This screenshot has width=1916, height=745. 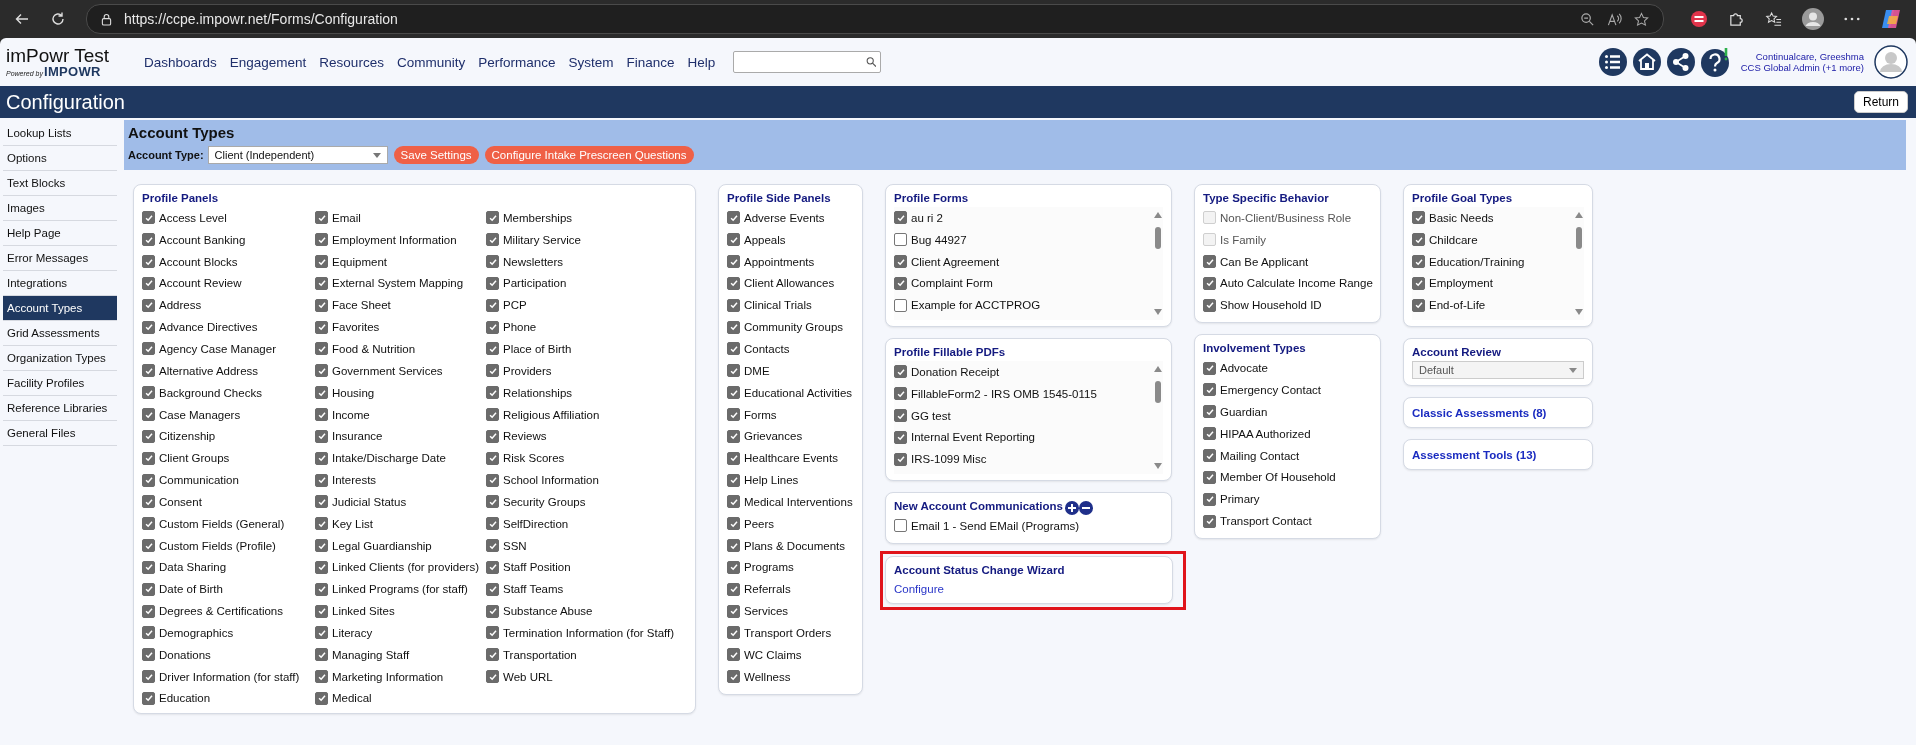 I want to click on nav-menu-item: Community, so click(x=431, y=62).